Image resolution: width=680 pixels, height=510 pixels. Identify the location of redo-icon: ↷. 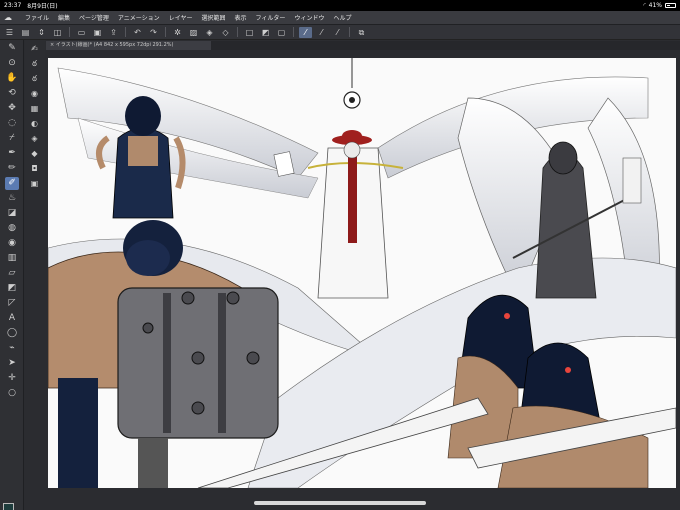
(153, 32).